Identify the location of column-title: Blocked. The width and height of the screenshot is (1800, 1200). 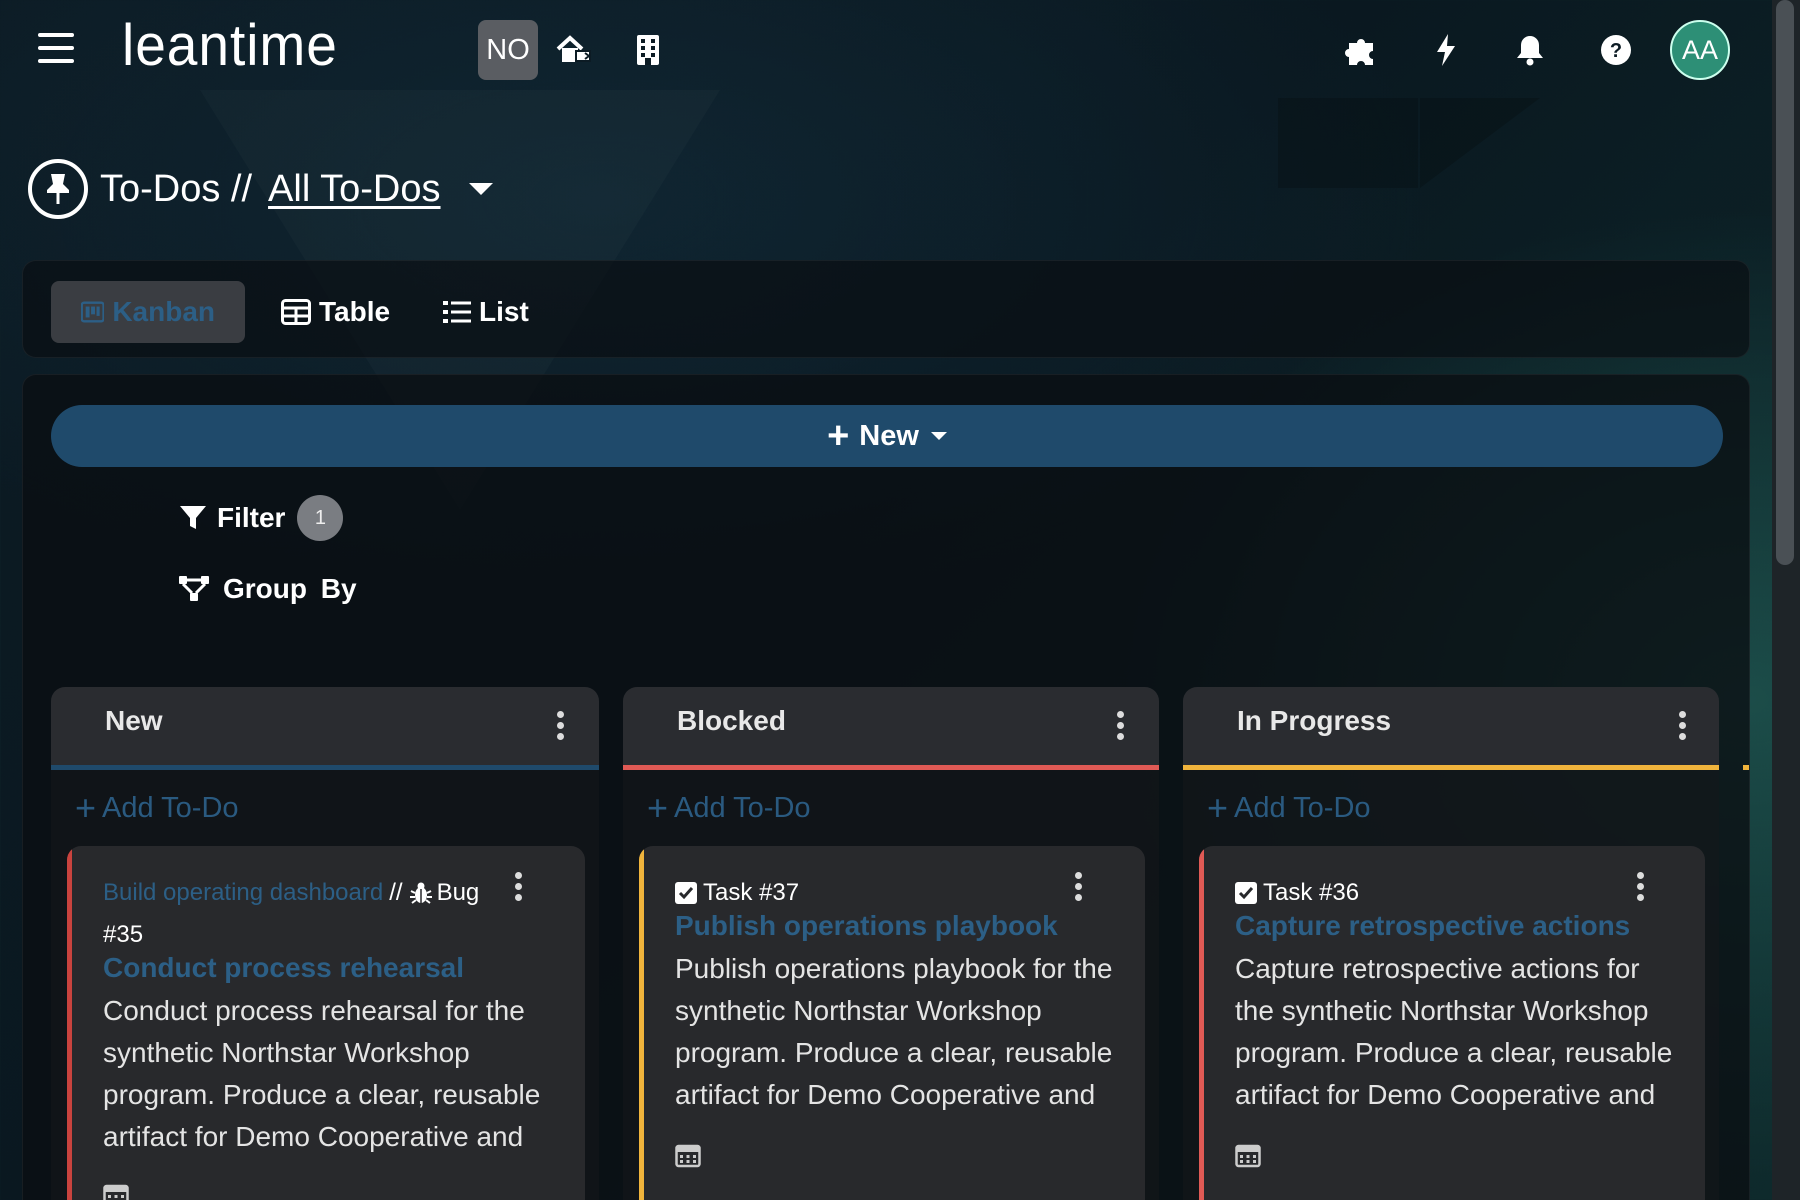
(731, 720).